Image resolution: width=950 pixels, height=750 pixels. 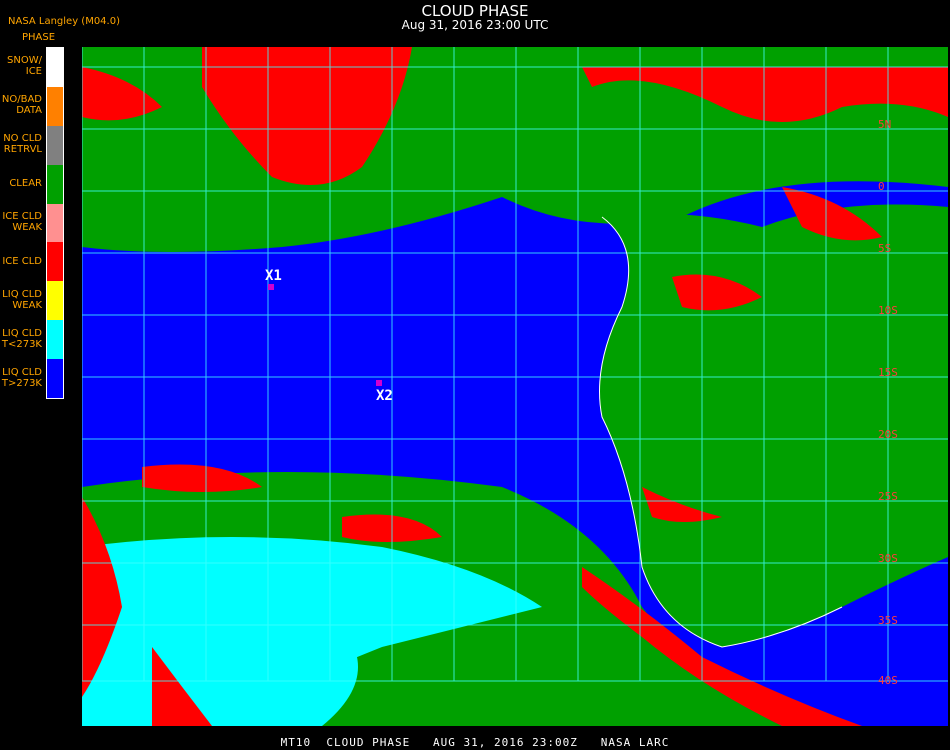 What do you see at coordinates (881, 186) in the screenshot?
I see `latitude-label: 0` at bounding box center [881, 186].